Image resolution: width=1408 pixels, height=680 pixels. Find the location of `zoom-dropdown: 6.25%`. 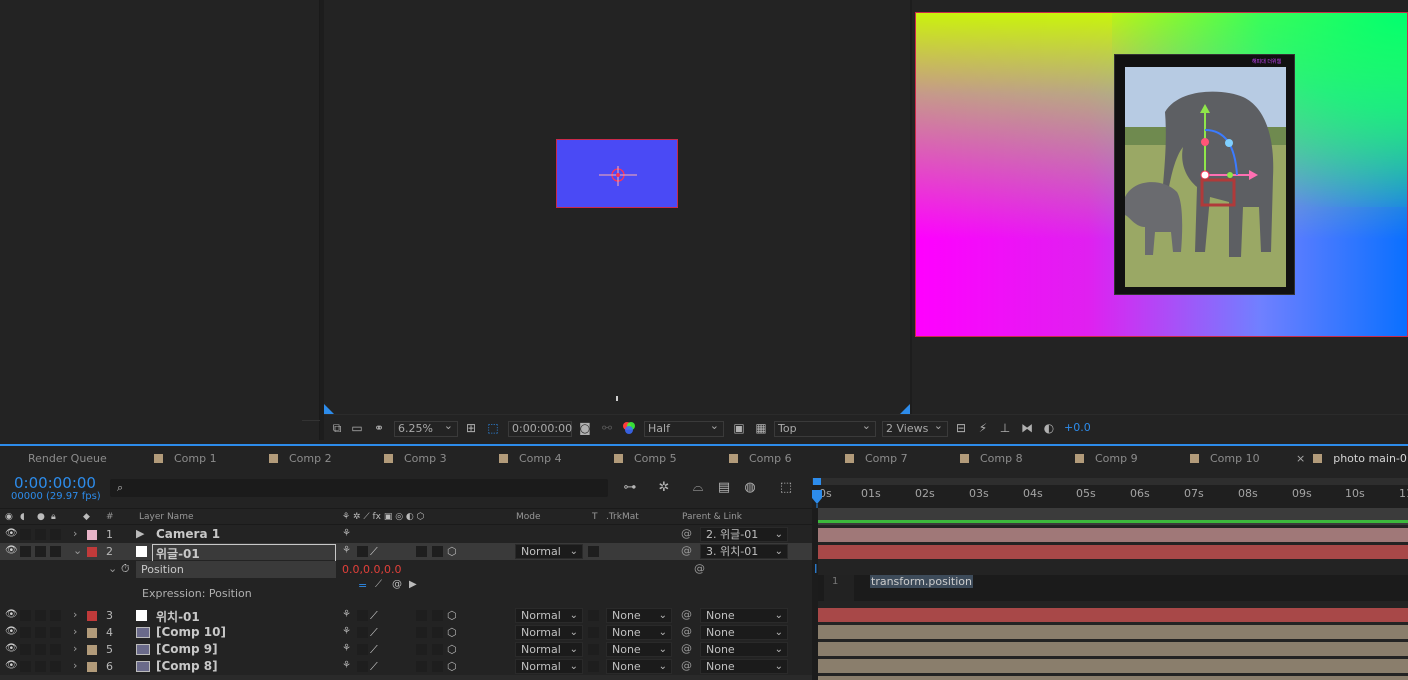

zoom-dropdown: 6.25% is located at coordinates (426, 428).